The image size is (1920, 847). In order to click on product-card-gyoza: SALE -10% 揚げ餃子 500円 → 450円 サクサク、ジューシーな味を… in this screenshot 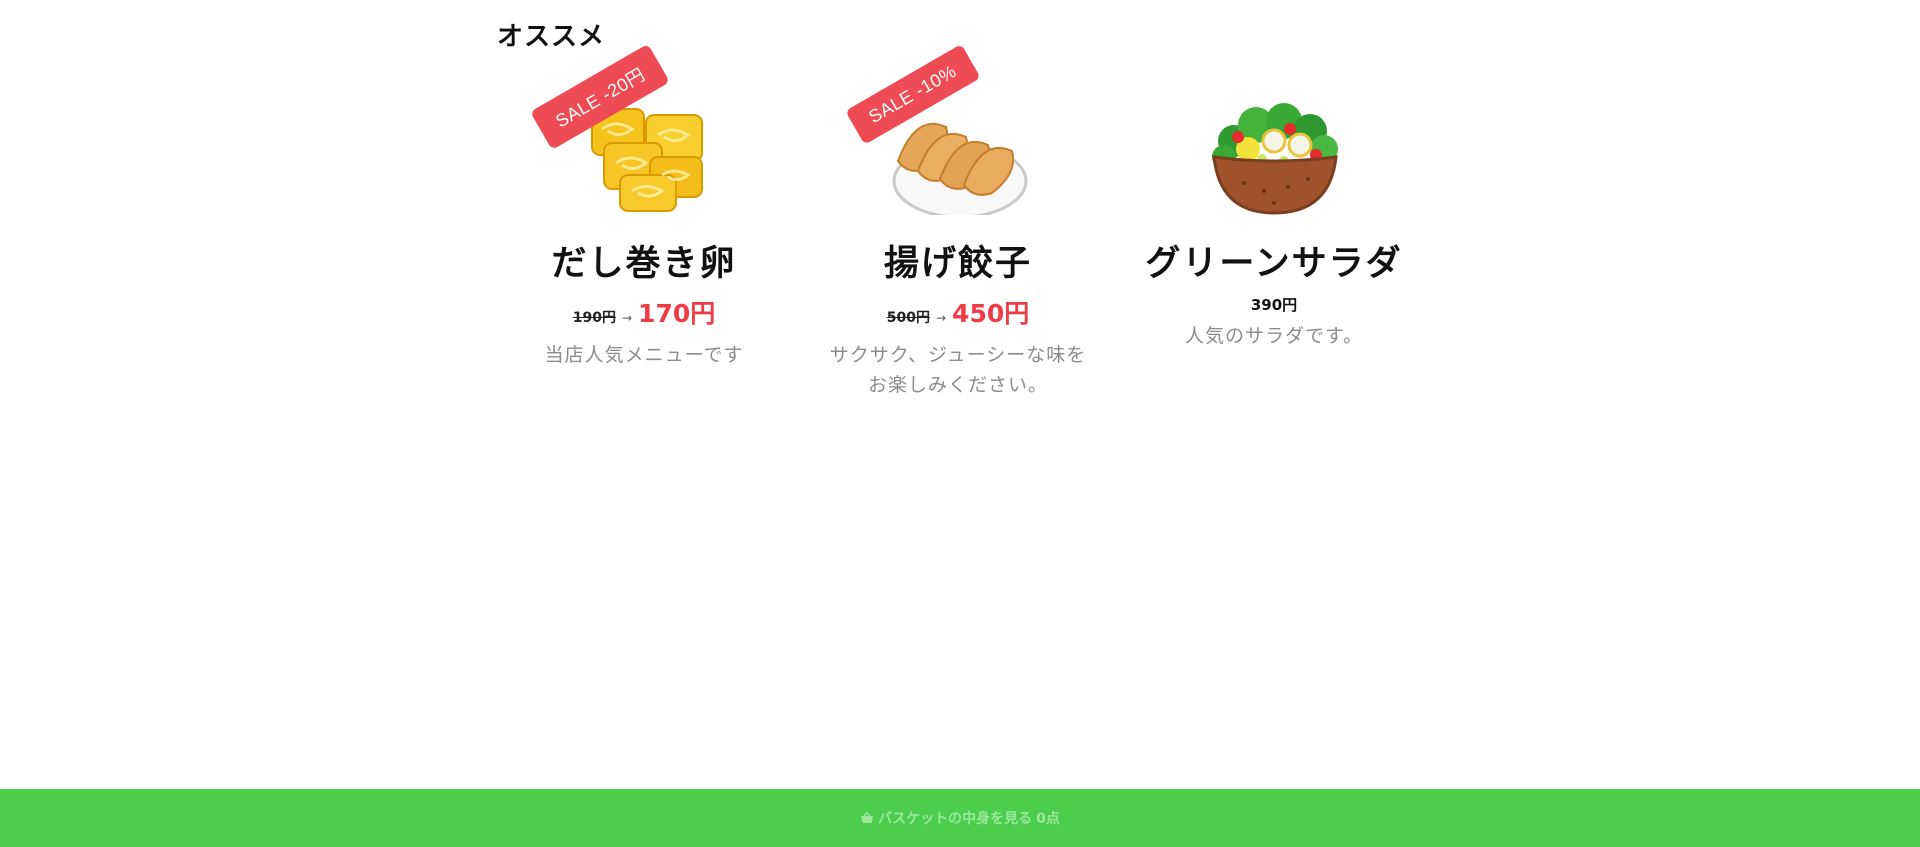, I will do `click(958, 222)`.